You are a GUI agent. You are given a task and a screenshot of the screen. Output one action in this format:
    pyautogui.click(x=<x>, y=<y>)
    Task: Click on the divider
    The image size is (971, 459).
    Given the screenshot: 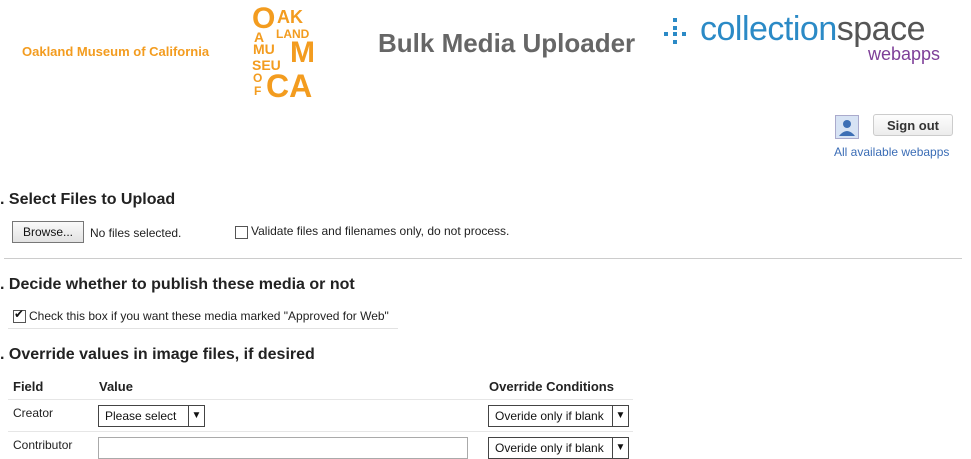 What is the action you would take?
    pyautogui.click(x=483, y=258)
    